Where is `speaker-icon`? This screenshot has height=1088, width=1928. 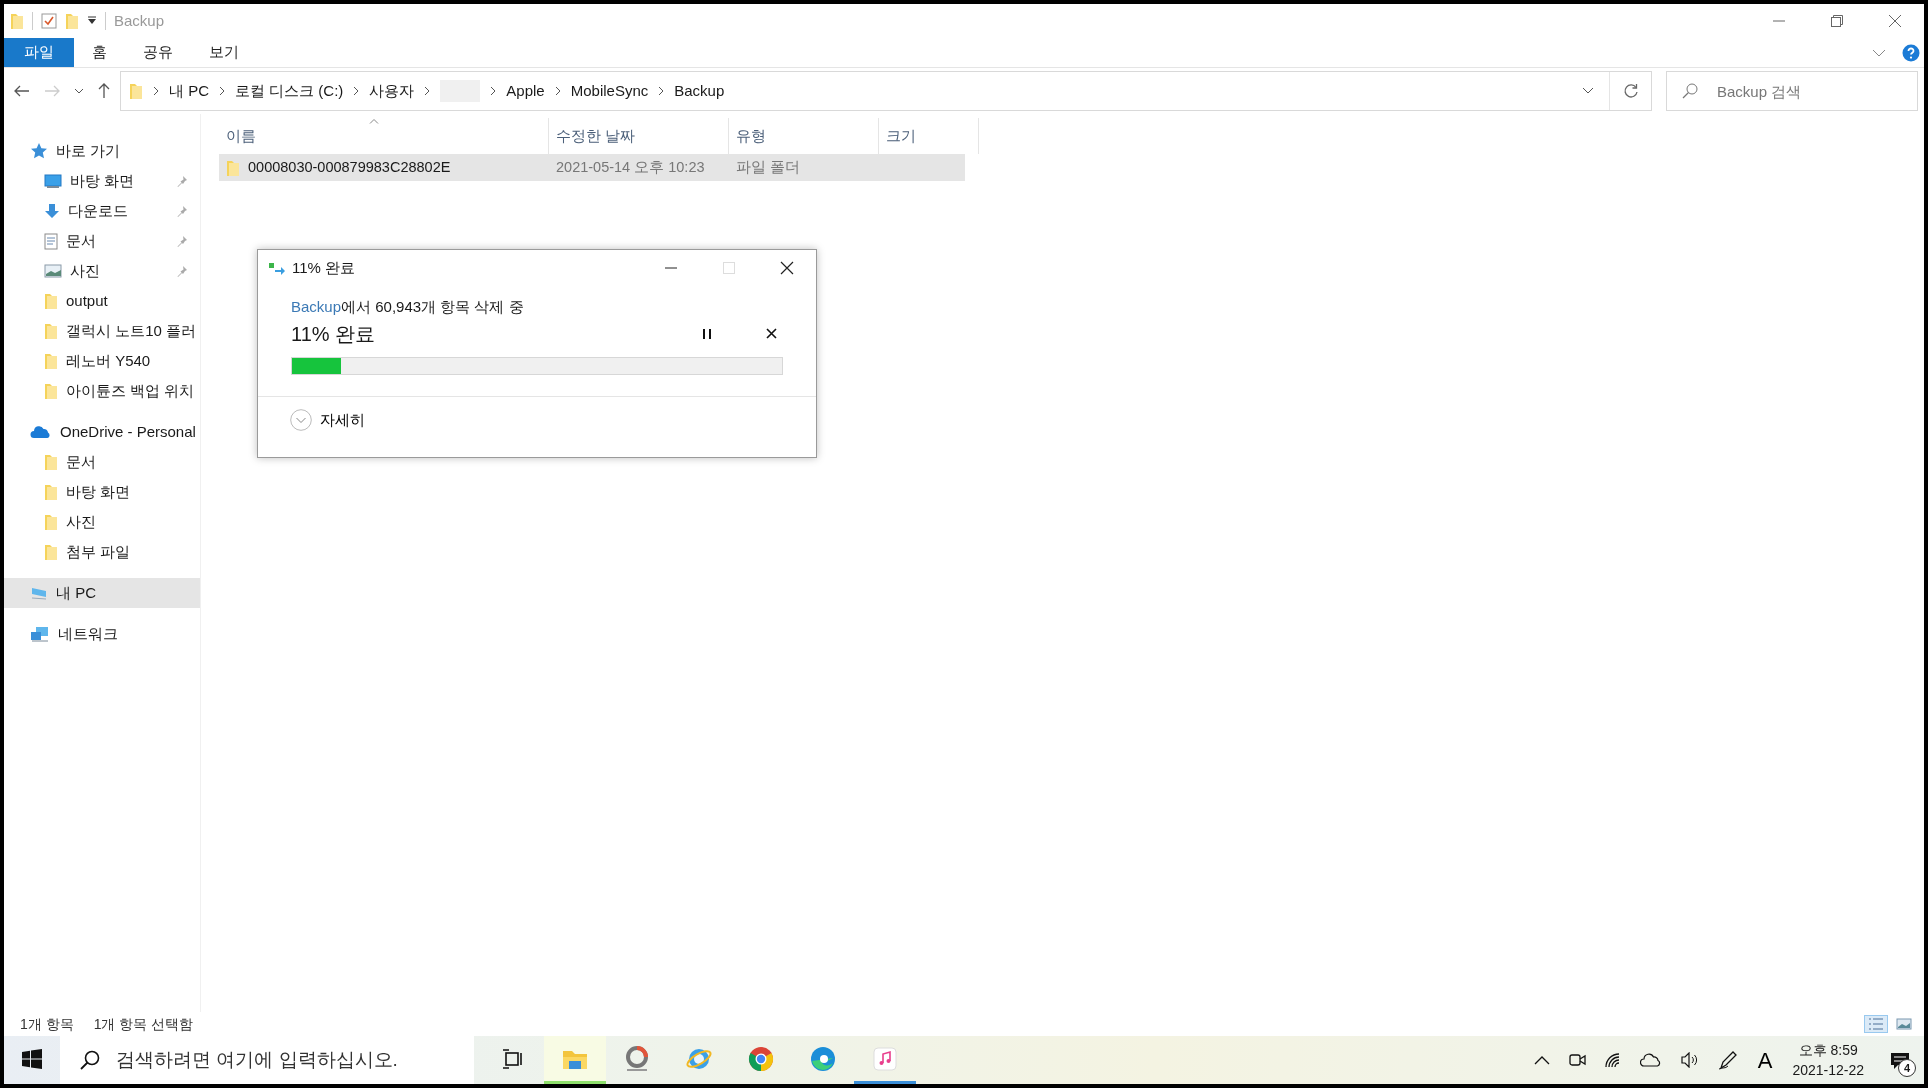 speaker-icon is located at coordinates (1689, 1060).